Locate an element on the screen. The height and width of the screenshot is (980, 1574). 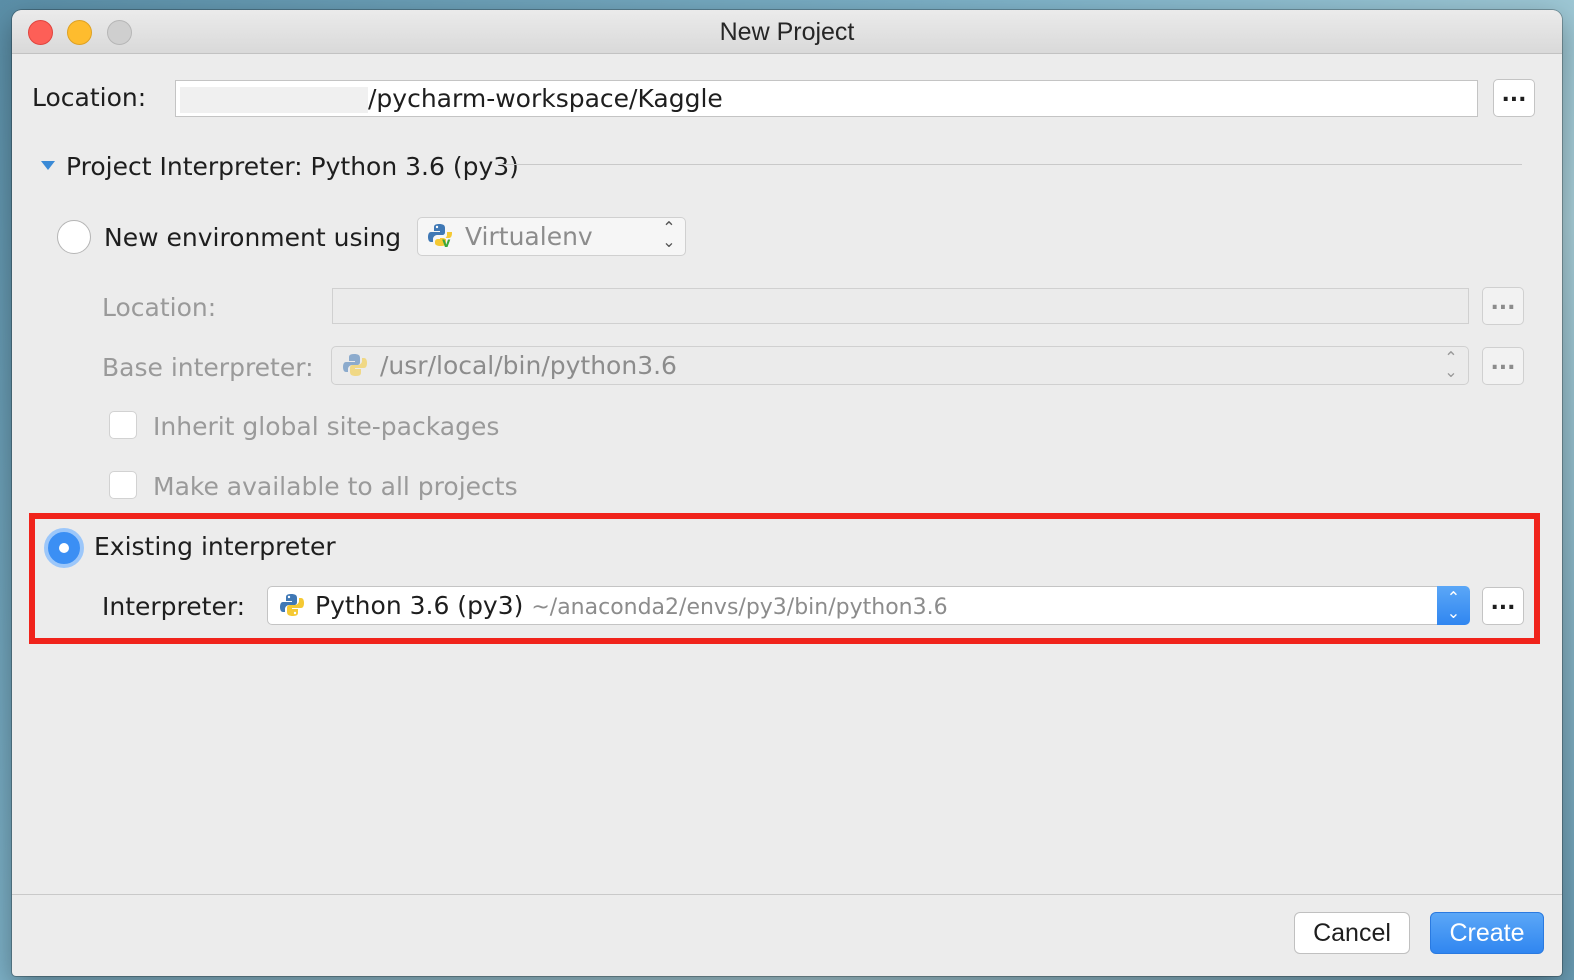
title-bar: New Project is located at coordinates (787, 32).